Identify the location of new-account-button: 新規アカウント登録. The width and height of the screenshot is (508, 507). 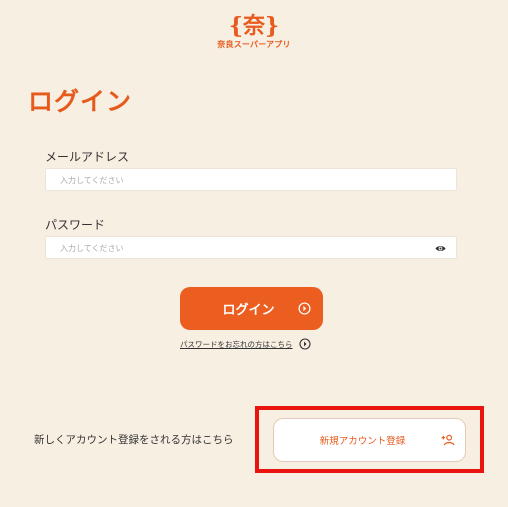
(369, 440).